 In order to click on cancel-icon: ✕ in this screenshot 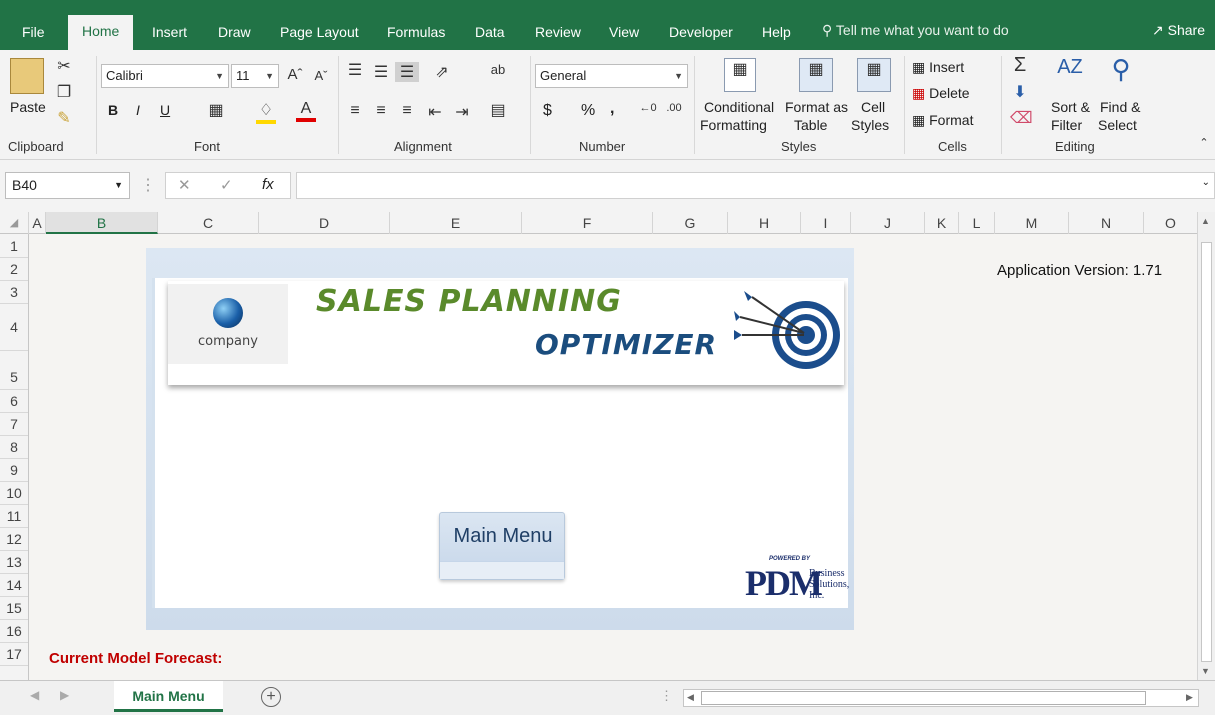, I will do `click(184, 185)`.